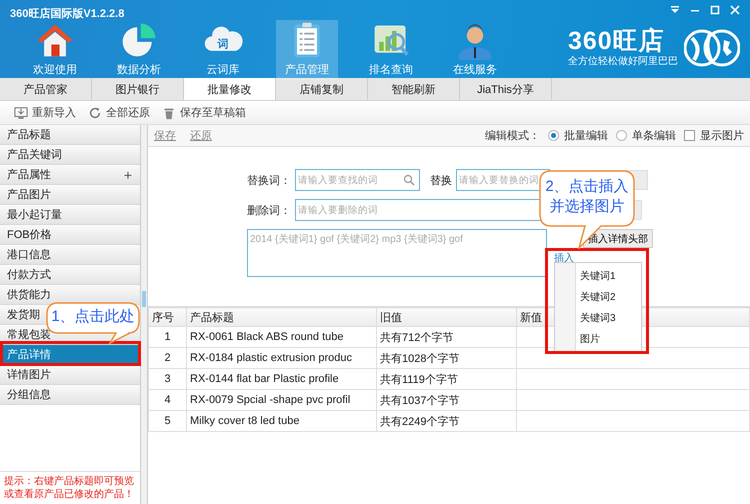 The height and width of the screenshot is (504, 750). Describe the element at coordinates (281, 317) in the screenshot. I see `column-header: 产品标题` at that location.